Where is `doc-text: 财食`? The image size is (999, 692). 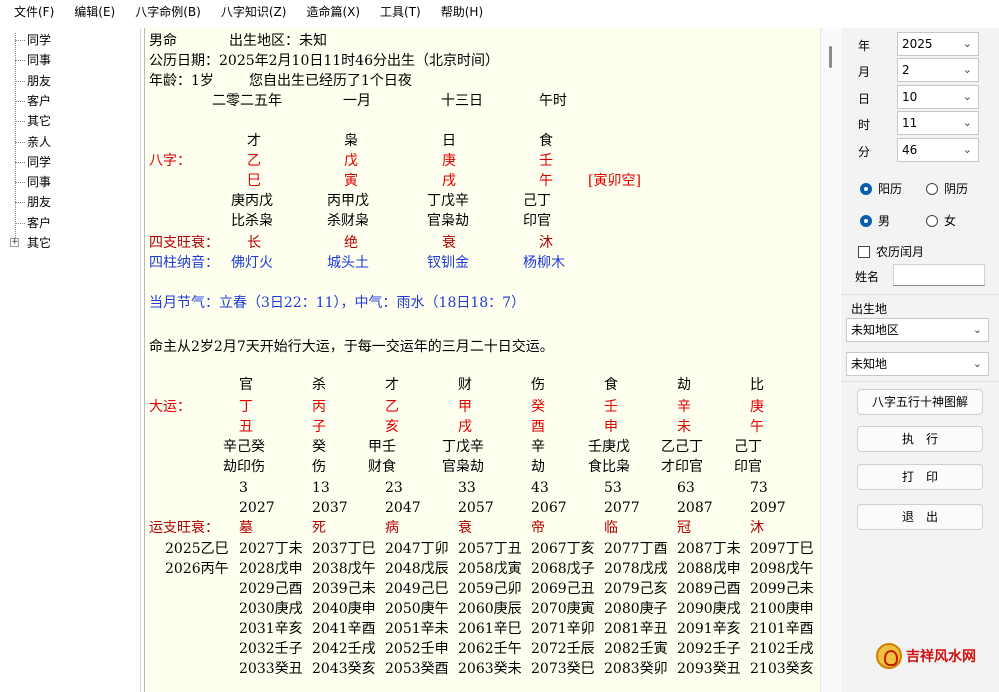 doc-text: 财食 is located at coordinates (382, 467).